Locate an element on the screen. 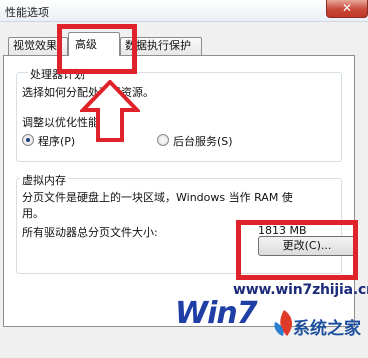  programs-radio-label: 程序(P) is located at coordinates (56, 141).